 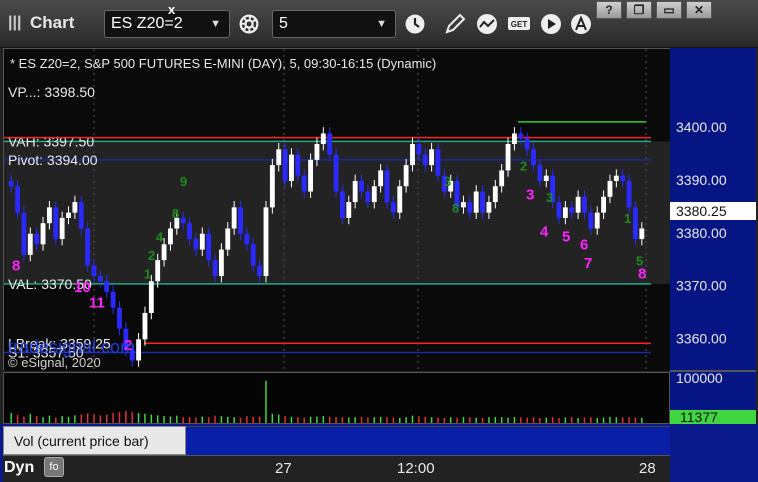 I want to click on pencil-icon, so click(x=455, y=24).